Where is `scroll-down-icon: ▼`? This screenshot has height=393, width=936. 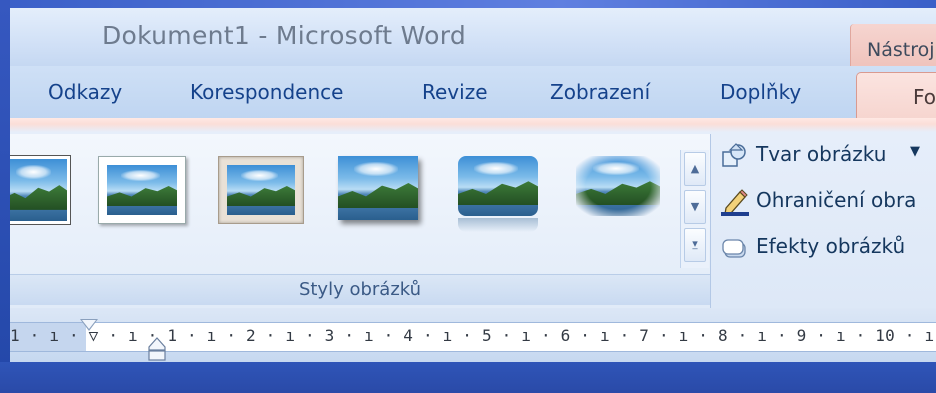
scroll-down-icon: ▼ is located at coordinates (695, 207).